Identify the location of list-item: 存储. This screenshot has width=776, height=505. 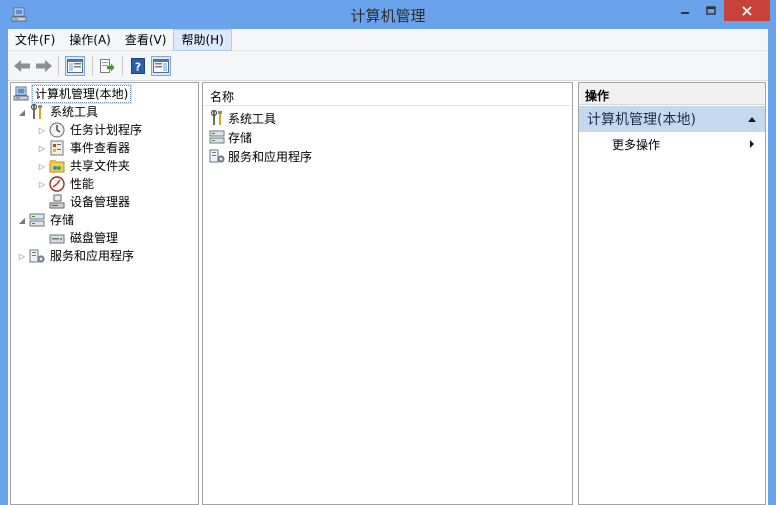
(230, 137).